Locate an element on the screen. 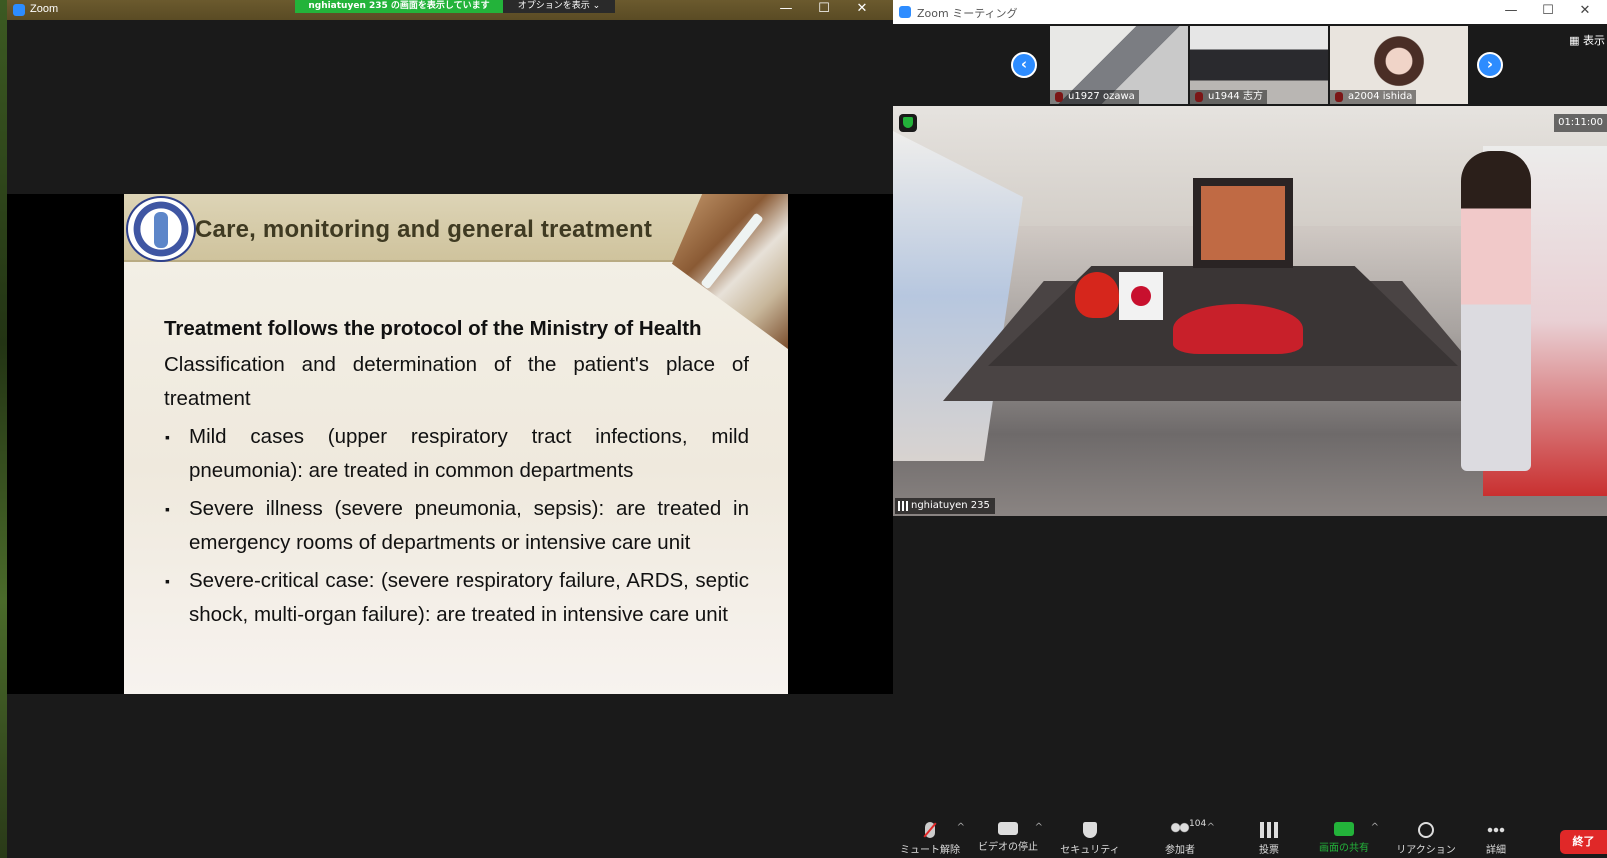 The image size is (1607, 858). slide-title: Care, monitoring and general treatment is located at coordinates (424, 229).